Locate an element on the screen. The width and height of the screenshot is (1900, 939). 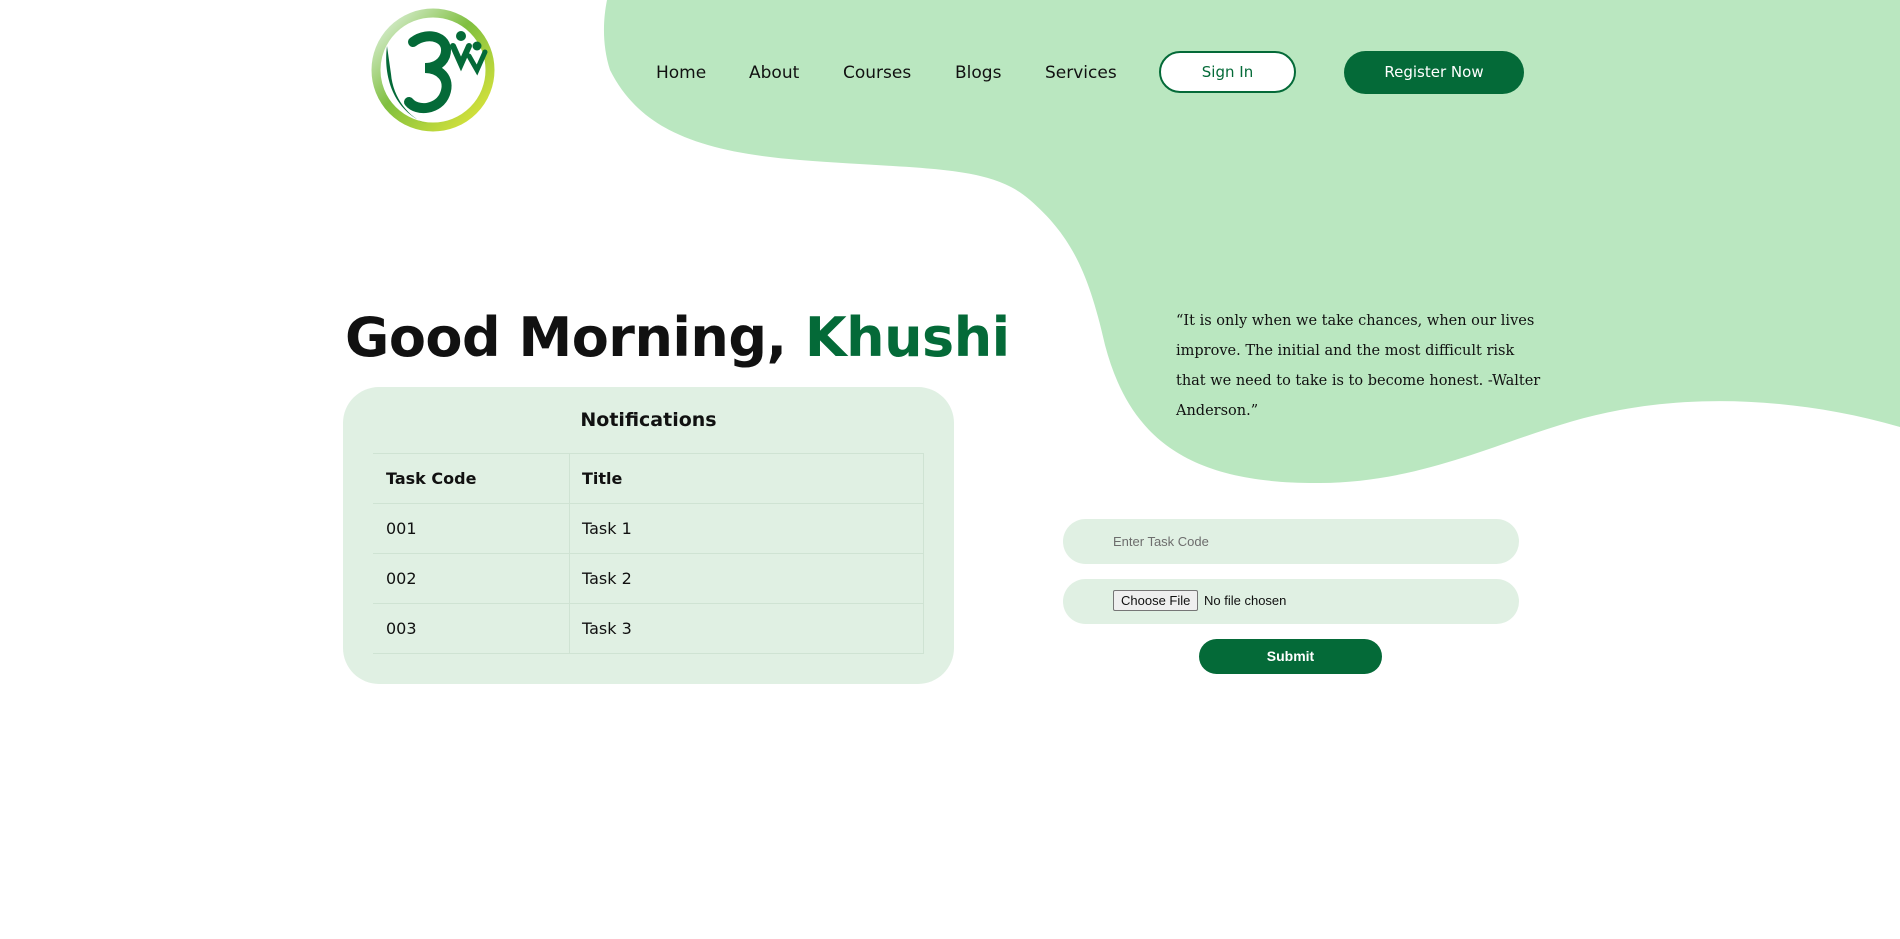
task-title-cell: Task 2 is located at coordinates (746, 578).